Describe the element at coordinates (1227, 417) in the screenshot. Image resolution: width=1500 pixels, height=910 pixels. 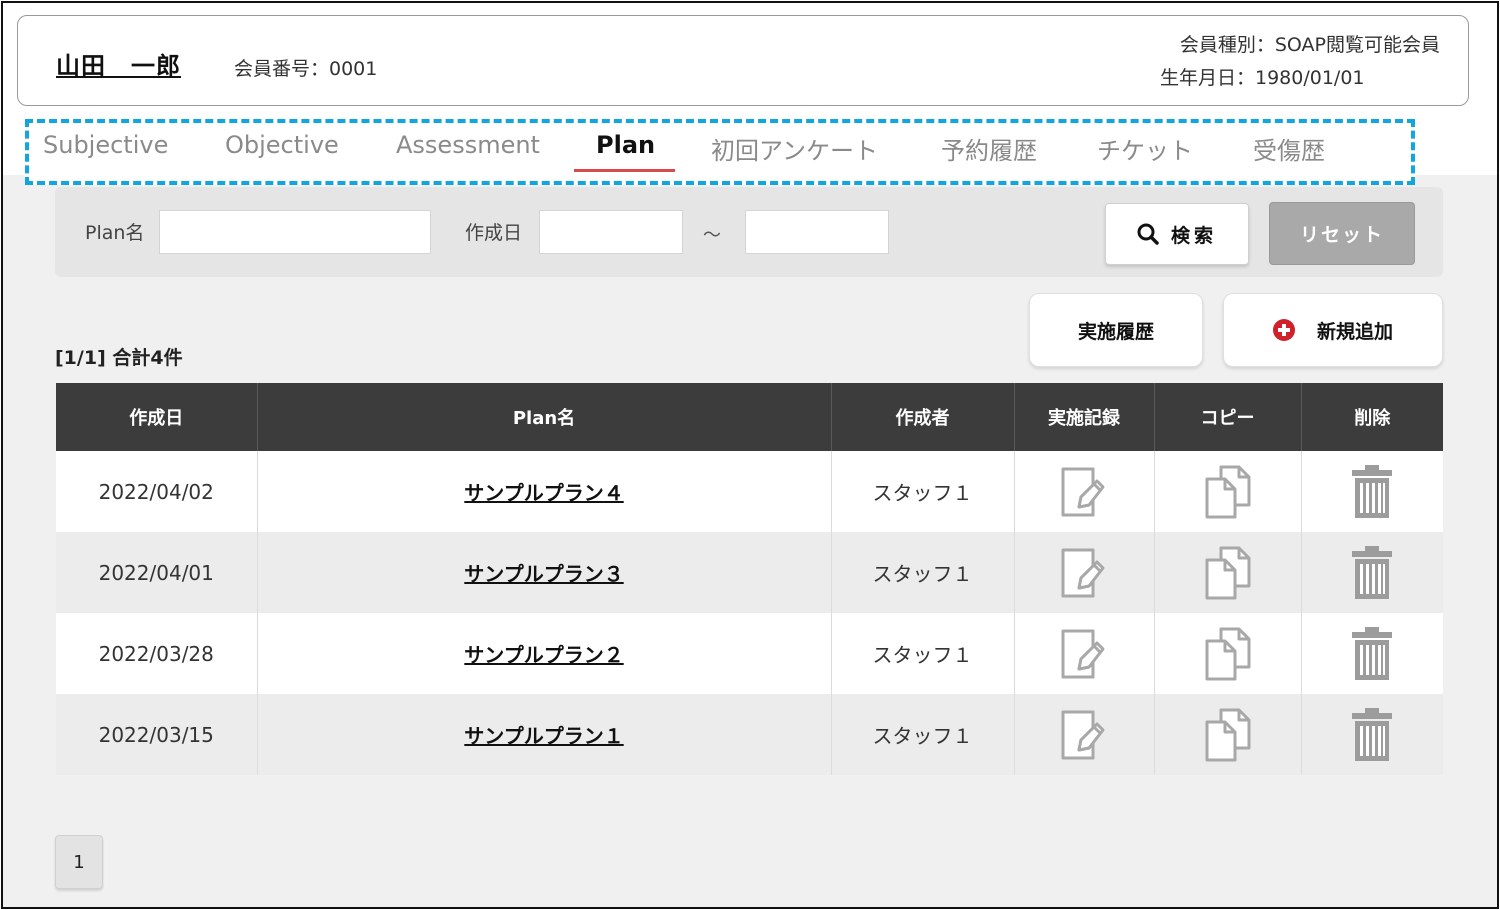
I see `header-copy: コピー` at that location.